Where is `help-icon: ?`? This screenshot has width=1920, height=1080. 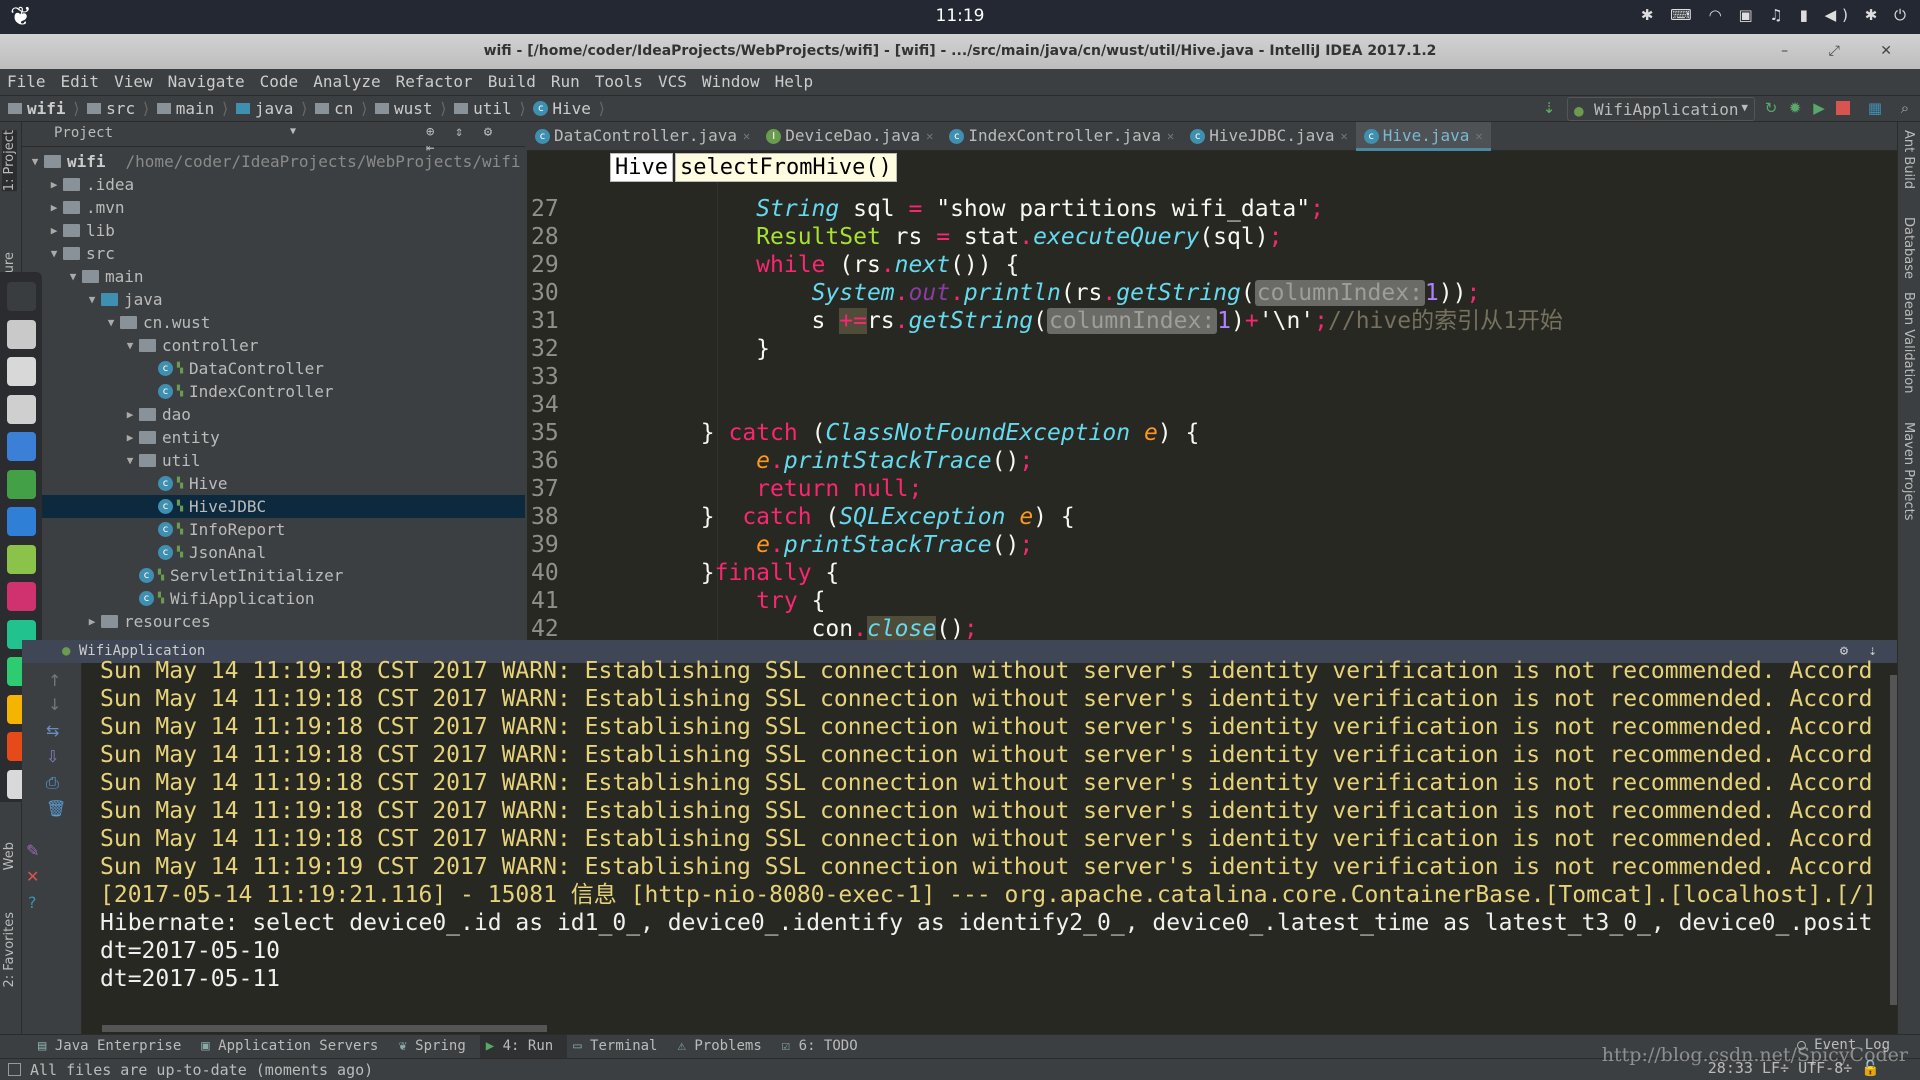
help-icon: ? is located at coordinates (32, 902).